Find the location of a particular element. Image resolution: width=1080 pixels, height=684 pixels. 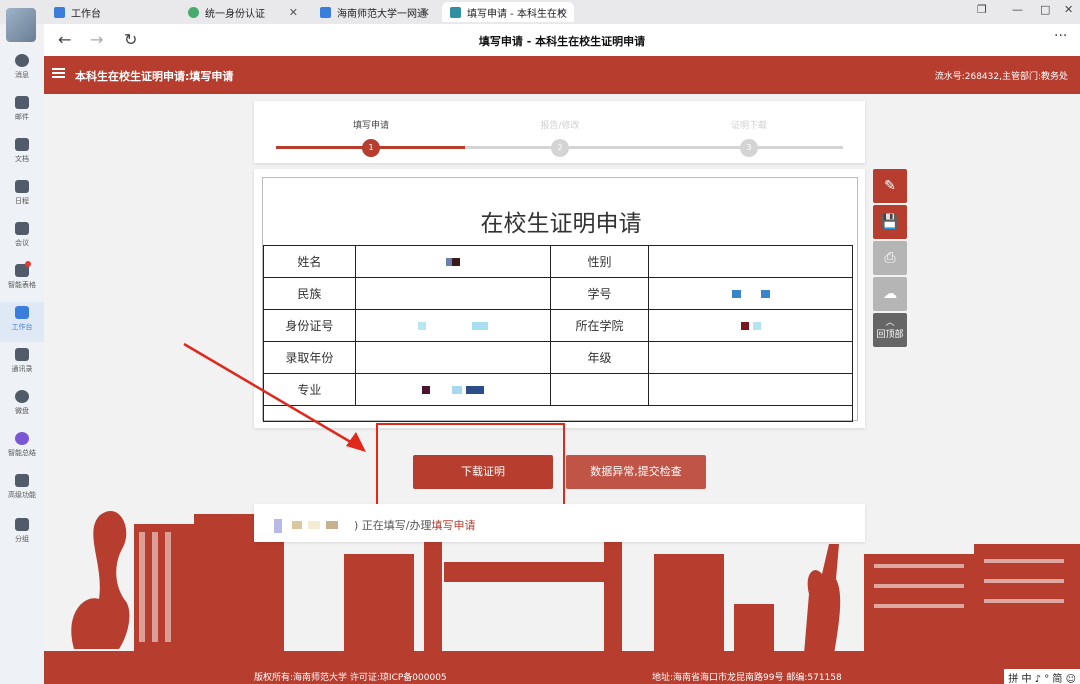

maximize-icon: □ is located at coordinates (1045, 9).